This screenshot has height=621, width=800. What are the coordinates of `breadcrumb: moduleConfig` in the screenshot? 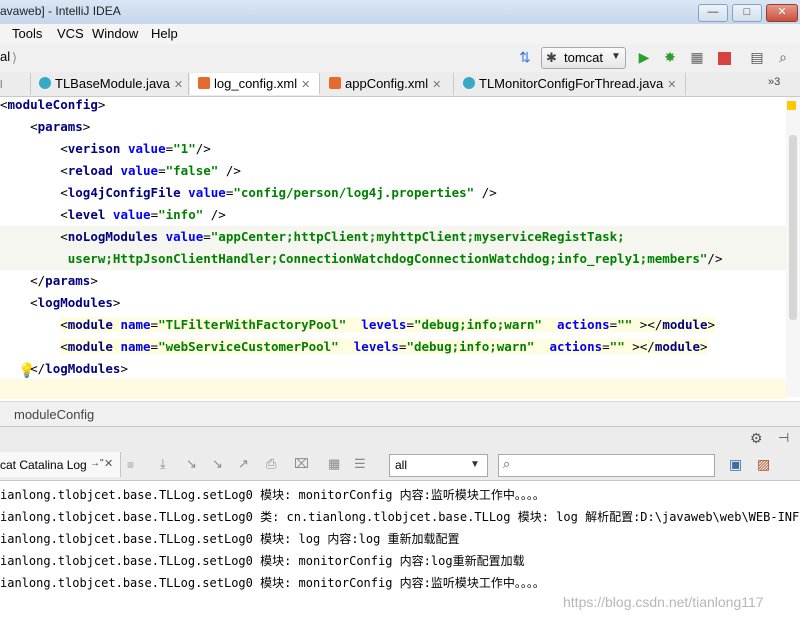 It's located at (400, 413).